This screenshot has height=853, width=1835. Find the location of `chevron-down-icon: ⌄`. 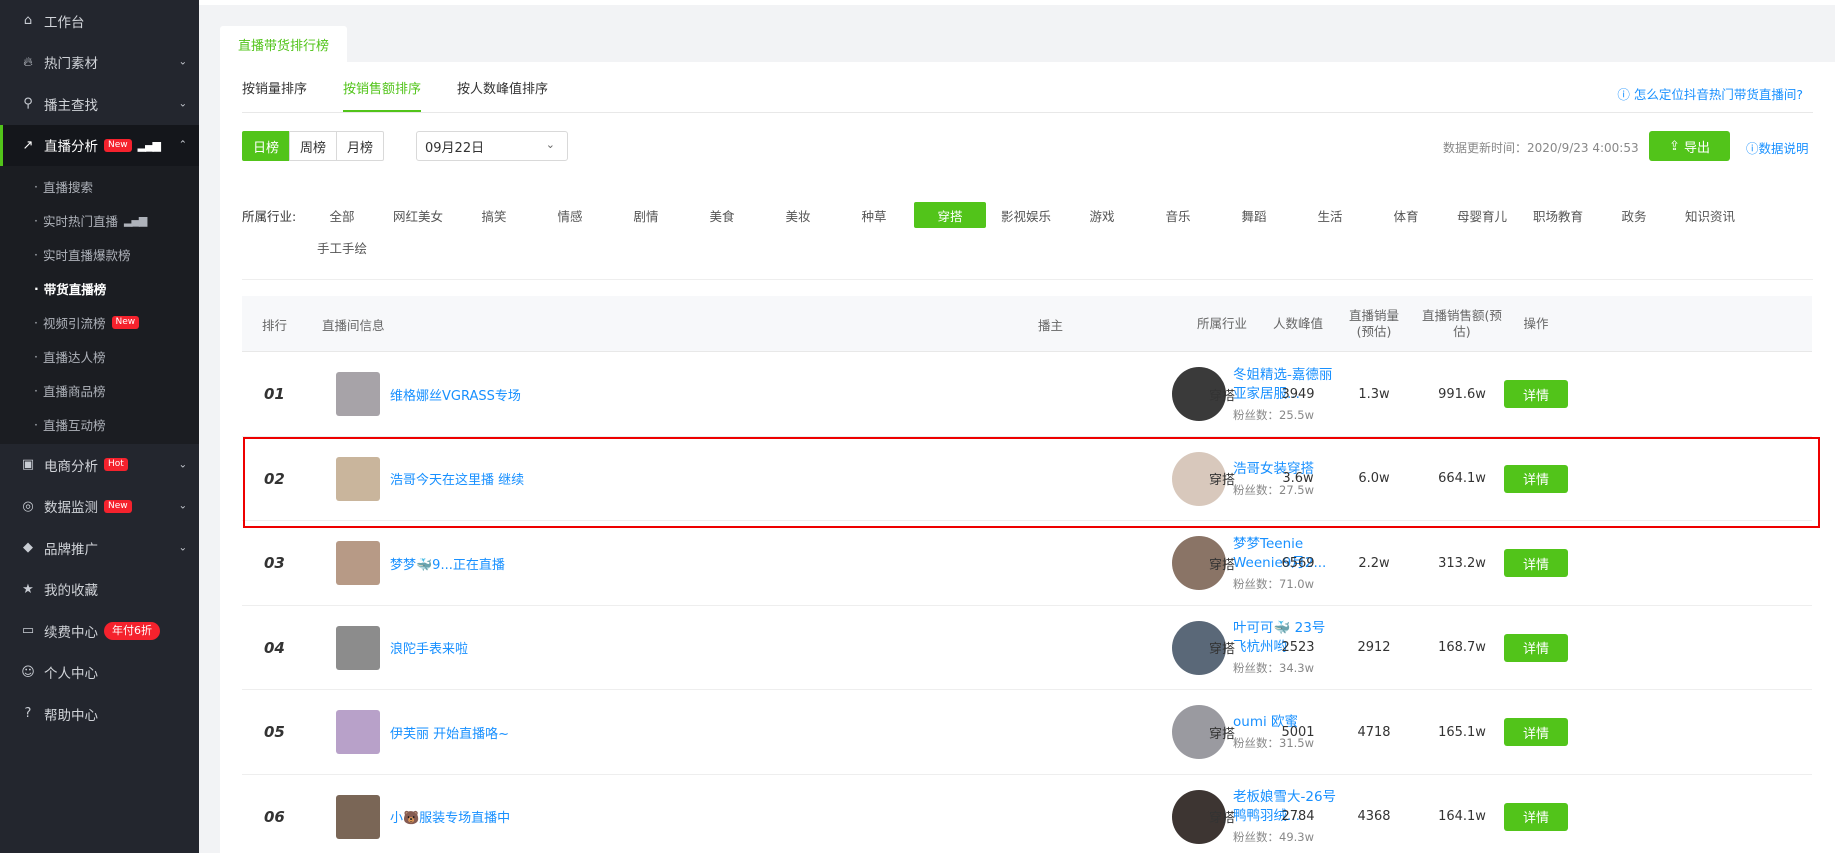

chevron-down-icon: ⌄ is located at coordinates (182, 104).